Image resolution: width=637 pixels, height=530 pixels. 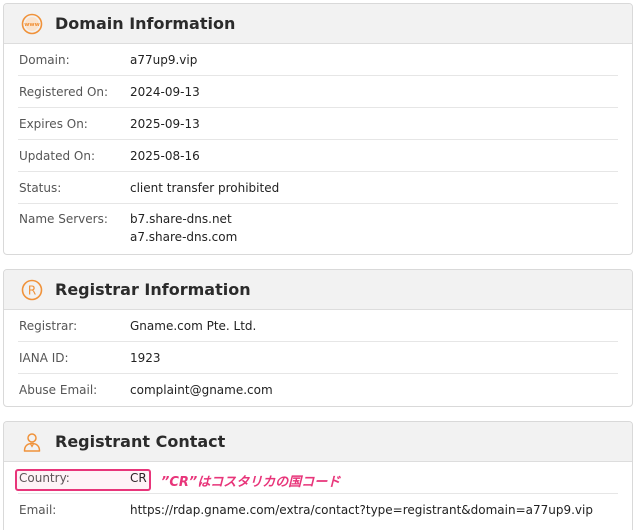 I want to click on iana-id-label: IANA ID:, so click(x=44, y=357).